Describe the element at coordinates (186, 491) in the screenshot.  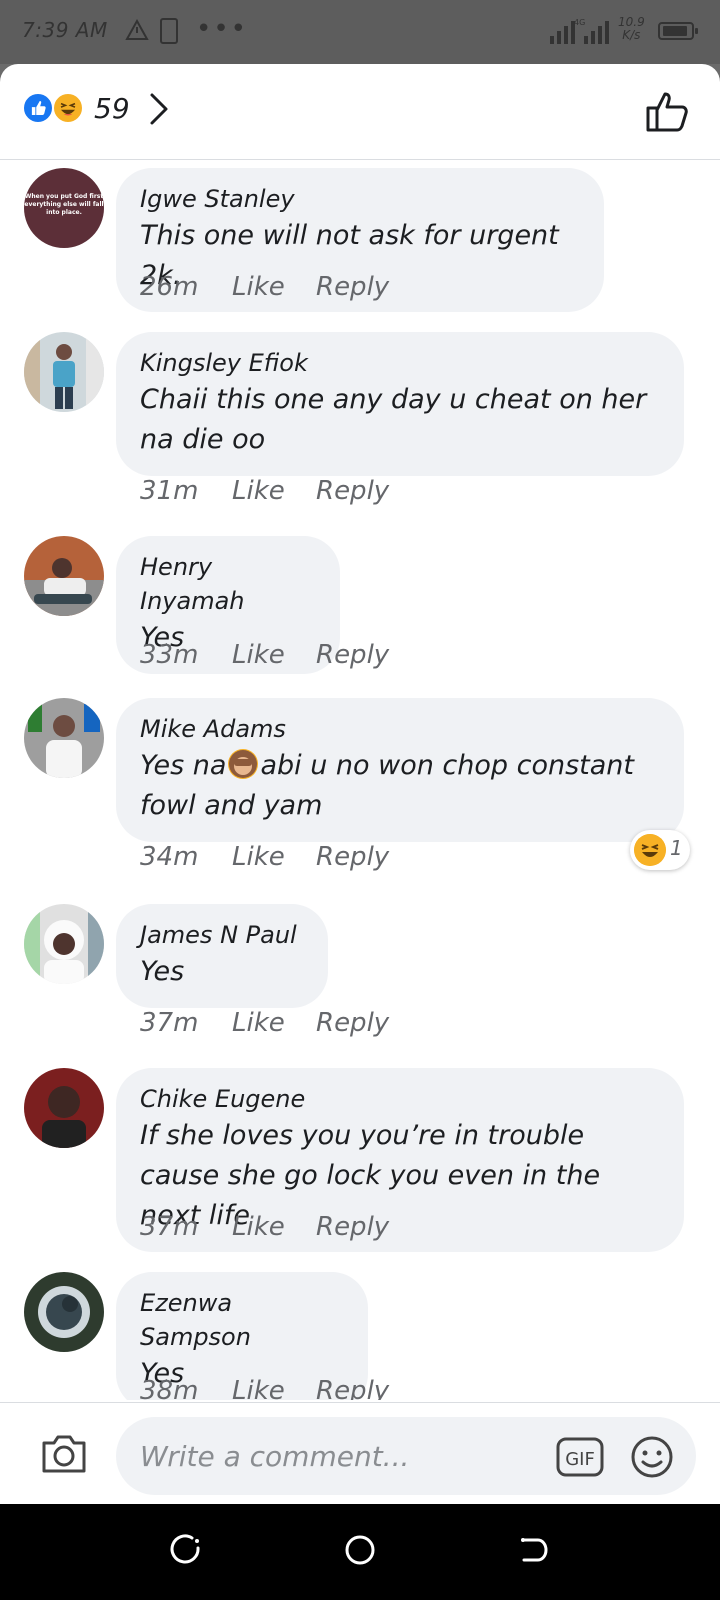
I see `comment-time: 31m` at that location.